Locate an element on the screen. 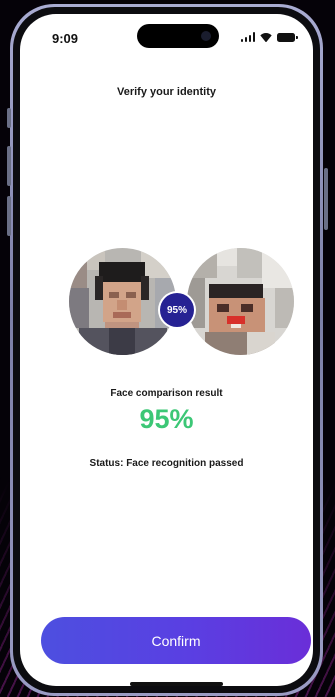  action-button is located at coordinates (9, 118).